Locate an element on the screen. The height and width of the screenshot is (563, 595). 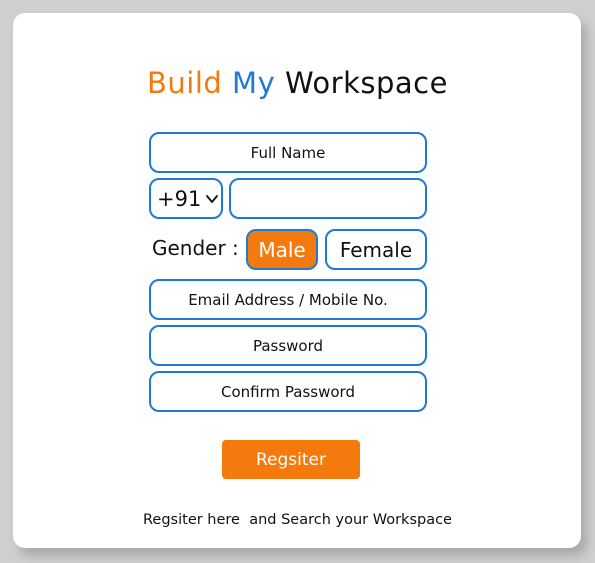
title-word-workspace: Workspace is located at coordinates (366, 83).